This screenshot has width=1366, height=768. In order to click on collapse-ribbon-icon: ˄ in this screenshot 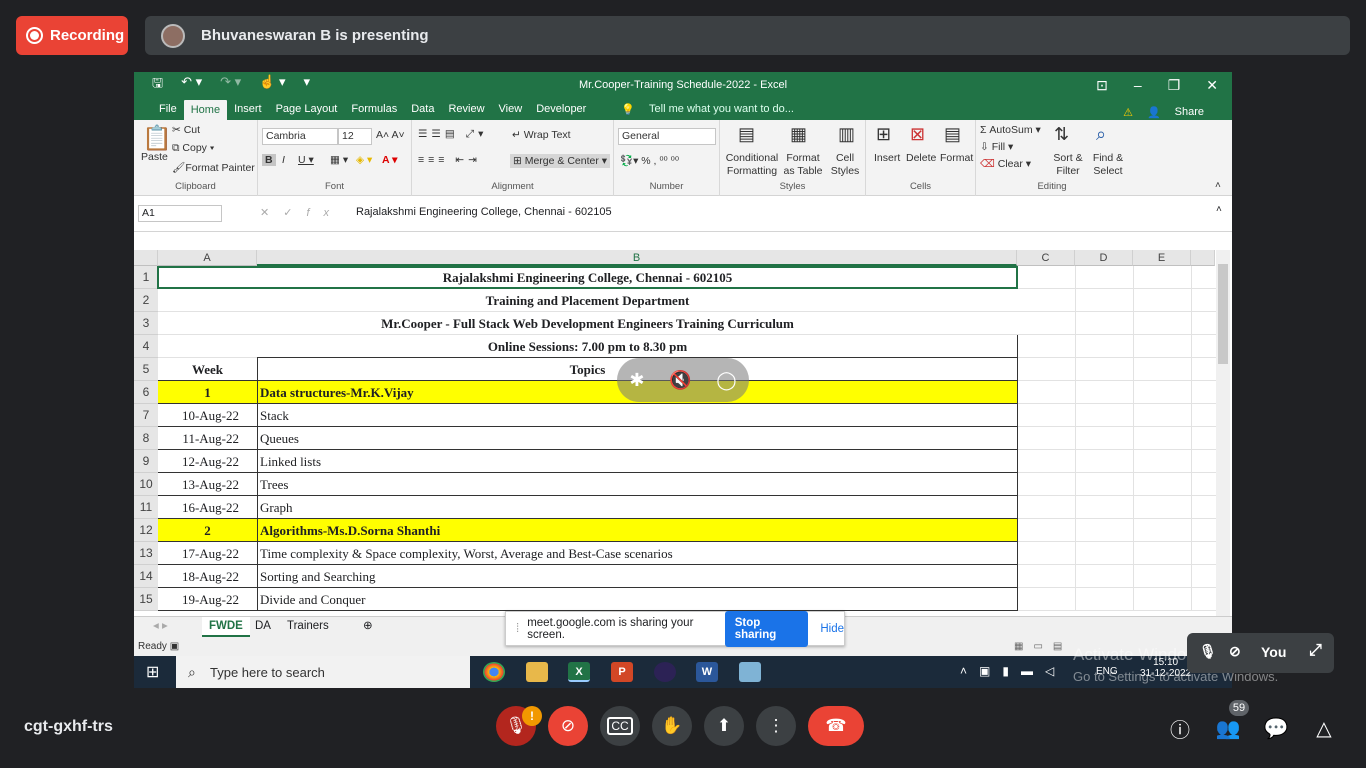, I will do `click(1218, 185)`.